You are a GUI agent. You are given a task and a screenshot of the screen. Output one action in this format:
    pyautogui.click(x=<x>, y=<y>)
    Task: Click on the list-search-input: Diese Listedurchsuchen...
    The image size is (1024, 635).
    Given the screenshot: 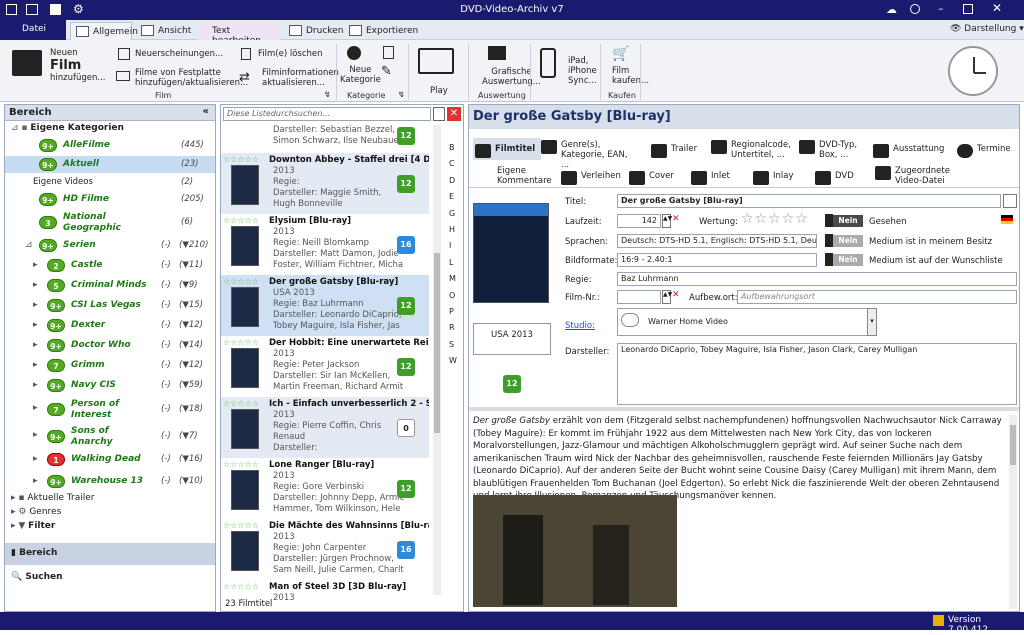 What is the action you would take?
    pyautogui.click(x=327, y=114)
    